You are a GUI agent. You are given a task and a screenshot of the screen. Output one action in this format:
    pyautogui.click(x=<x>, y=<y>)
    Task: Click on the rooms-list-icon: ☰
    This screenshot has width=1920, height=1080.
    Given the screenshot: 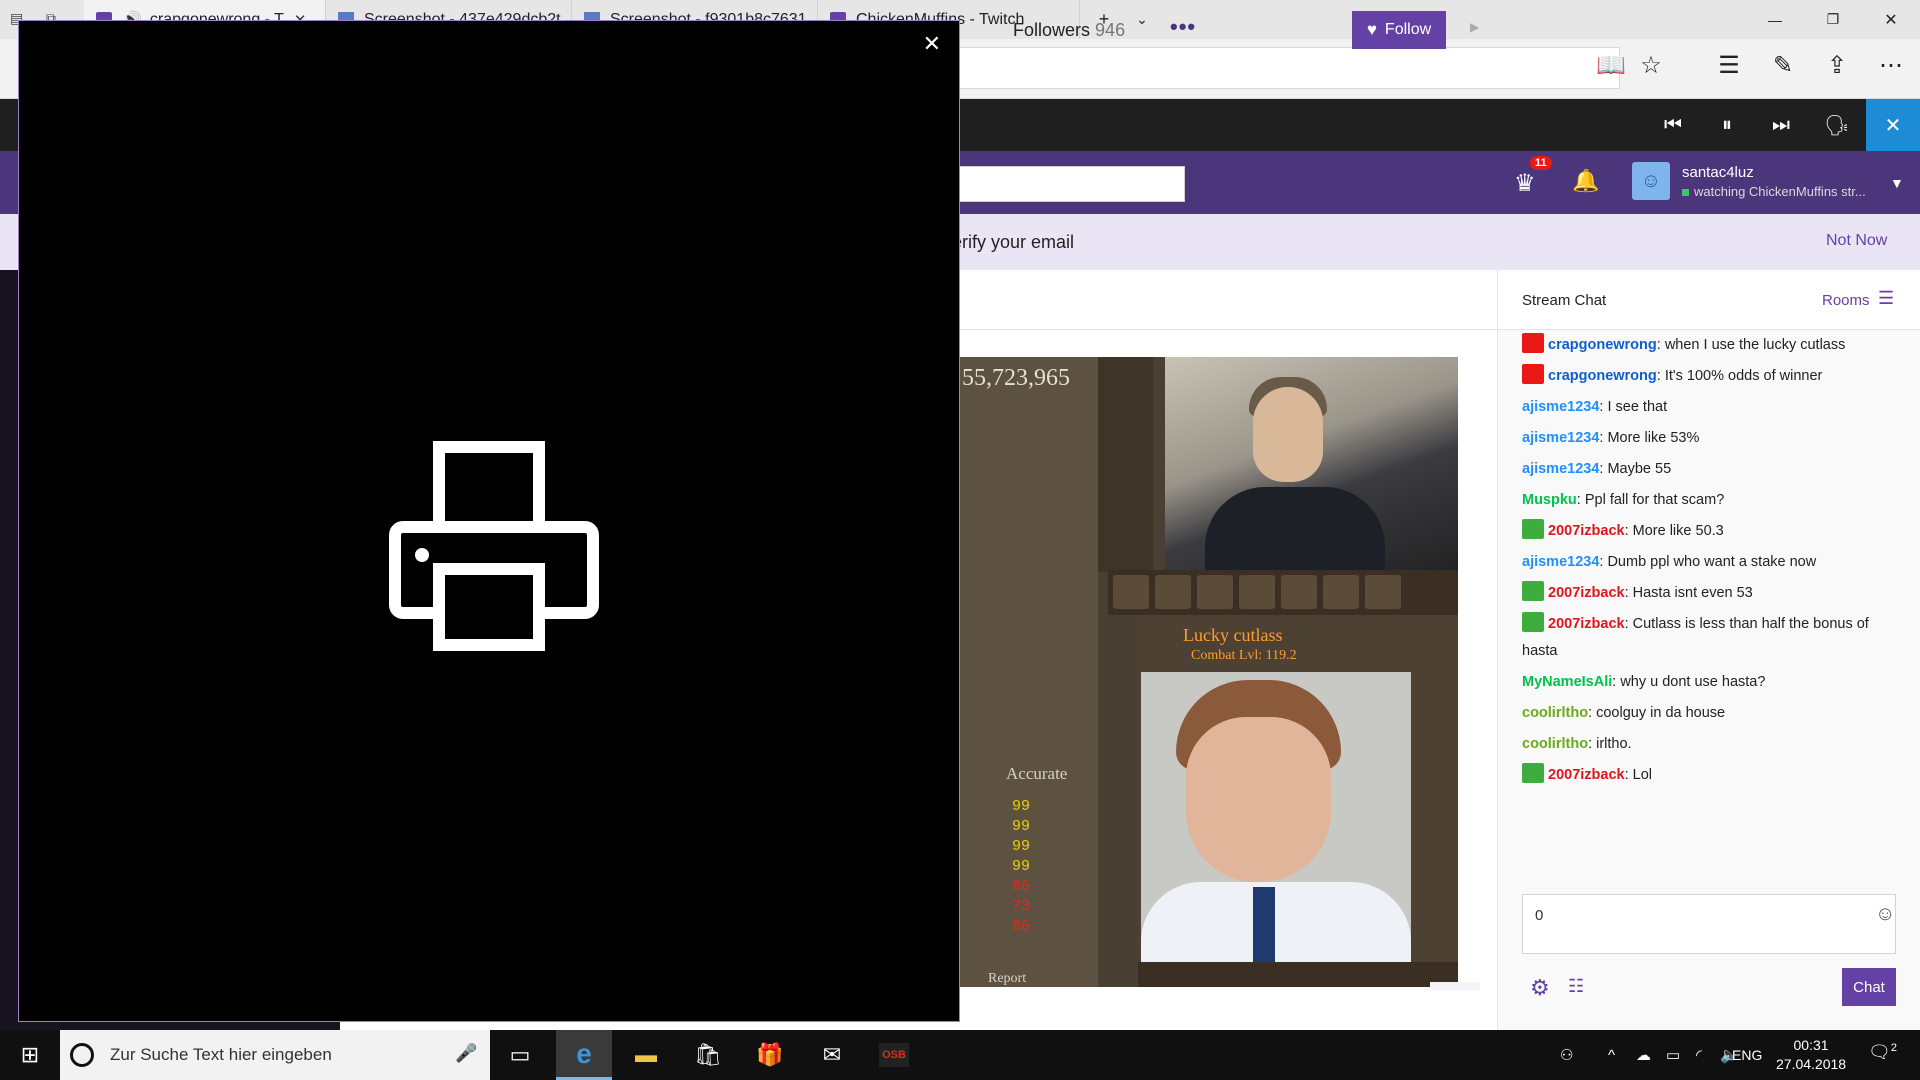 What is the action you would take?
    pyautogui.click(x=1886, y=298)
    